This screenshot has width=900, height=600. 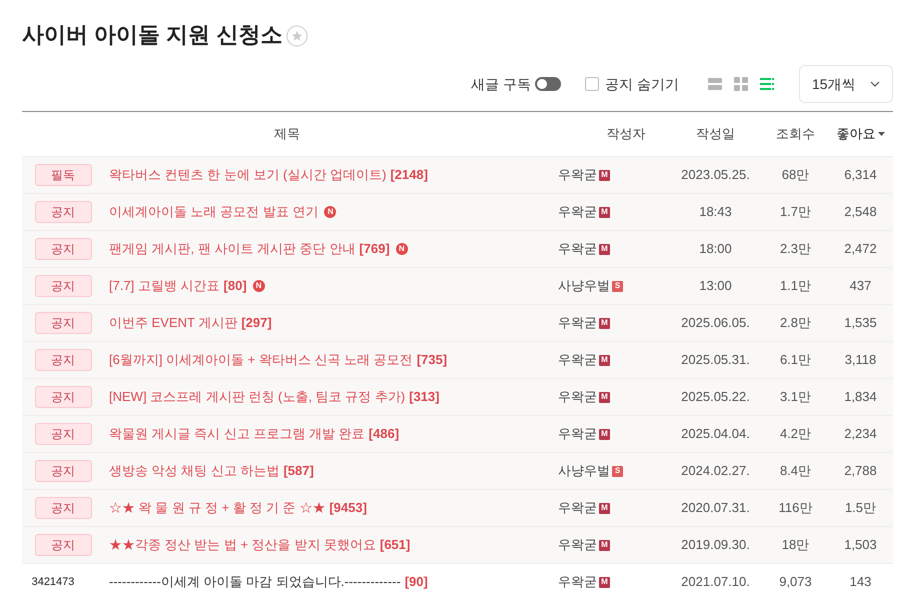 What do you see at coordinates (715, 249) in the screenshot?
I see `post-date: 18:00` at bounding box center [715, 249].